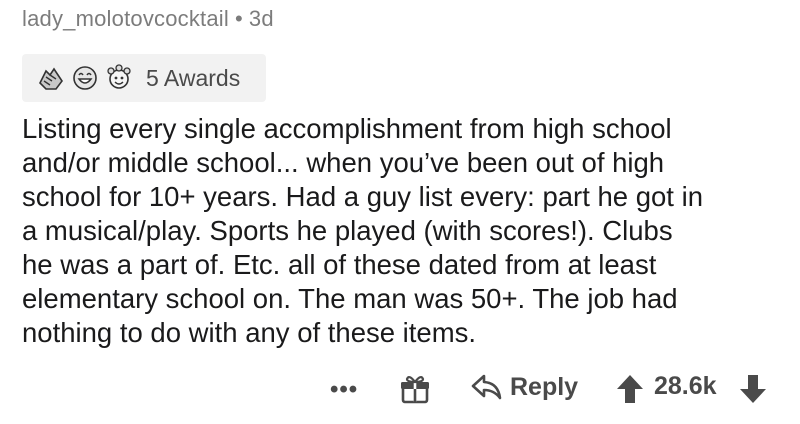  I want to click on more-options-button: •••, so click(344, 390).